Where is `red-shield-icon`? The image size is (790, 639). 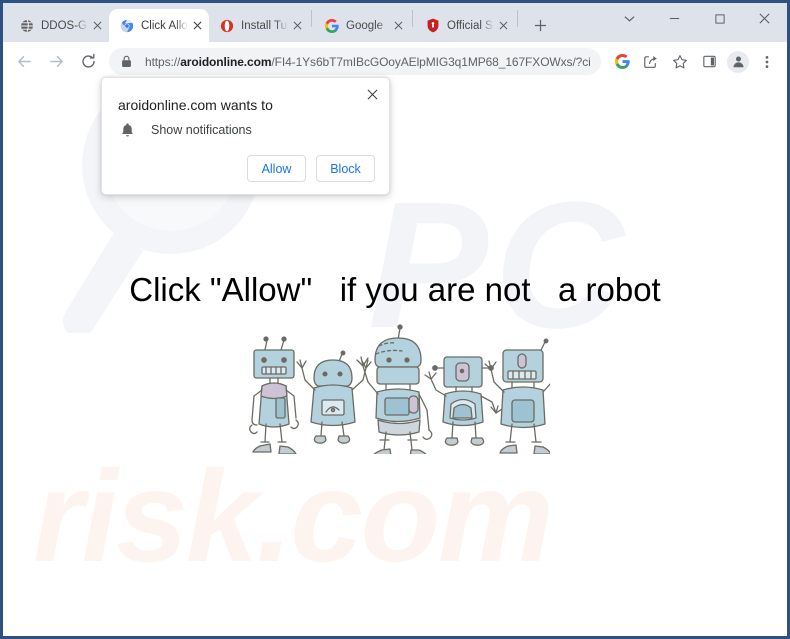
red-shield-icon is located at coordinates (432, 25).